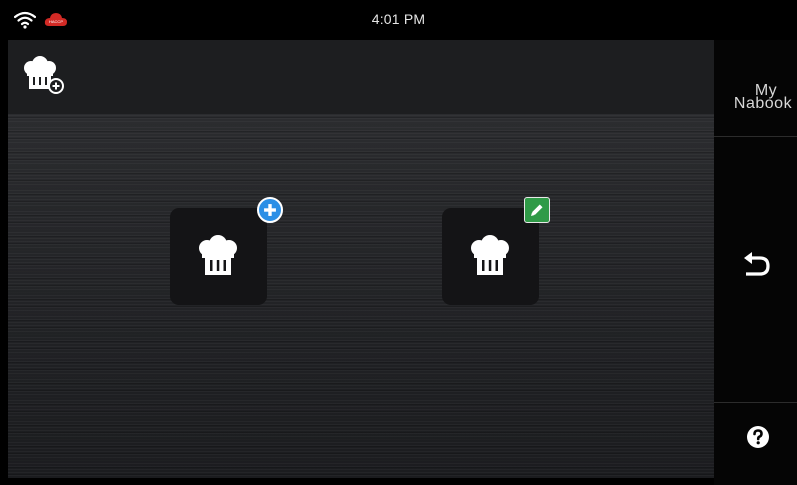  I want to click on sidebar: My Nabook, so click(755, 262).